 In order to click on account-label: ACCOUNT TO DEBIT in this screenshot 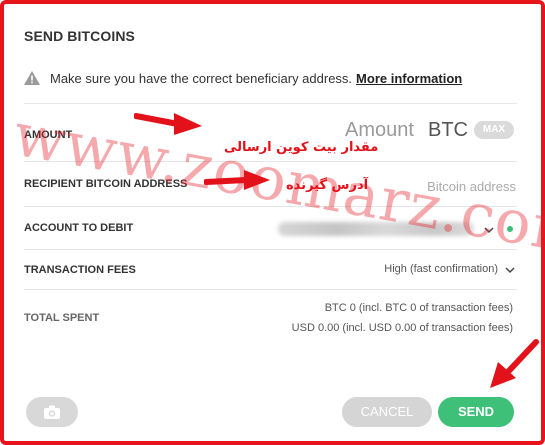, I will do `click(79, 228)`.